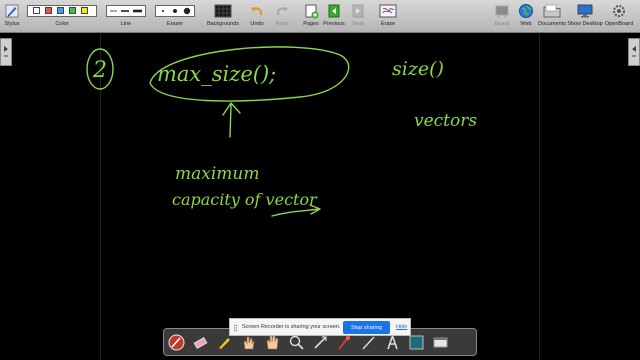  I want to click on chevron-right-icon, so click(6, 51).